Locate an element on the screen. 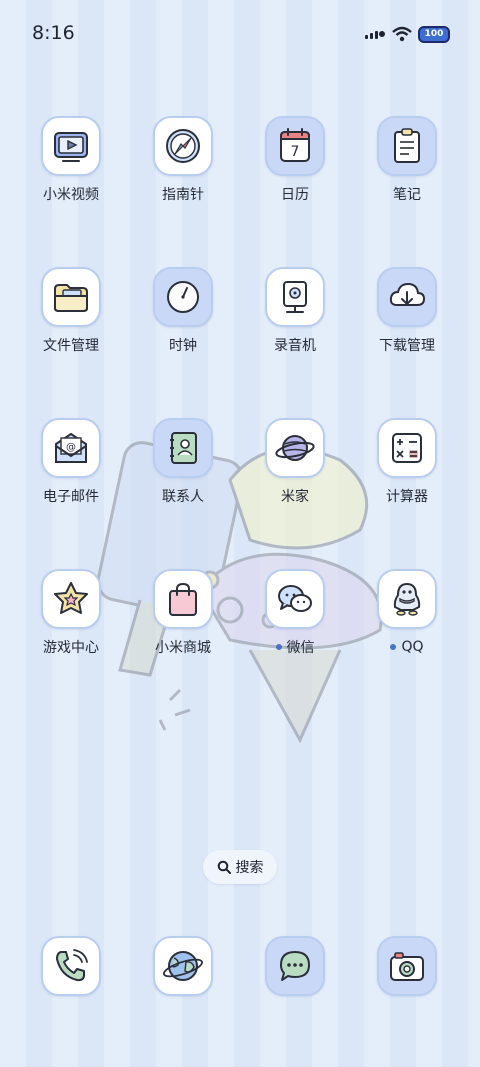 This screenshot has height=1067, width=480. app-mi-video: 小米视频 is located at coordinates (71, 159).